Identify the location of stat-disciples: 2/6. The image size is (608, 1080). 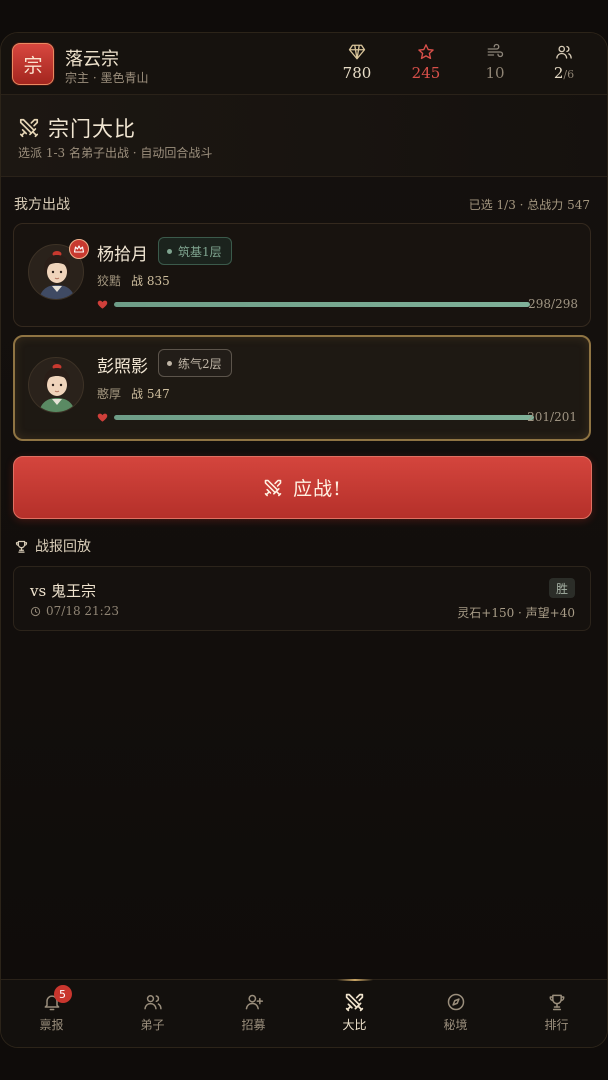
(564, 62).